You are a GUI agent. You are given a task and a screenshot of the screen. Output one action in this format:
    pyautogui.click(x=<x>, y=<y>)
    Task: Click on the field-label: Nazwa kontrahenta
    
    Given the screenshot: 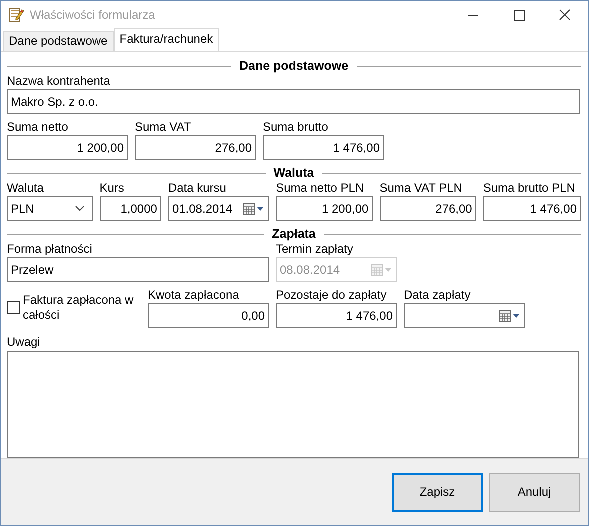 What is the action you would take?
    pyautogui.click(x=59, y=81)
    